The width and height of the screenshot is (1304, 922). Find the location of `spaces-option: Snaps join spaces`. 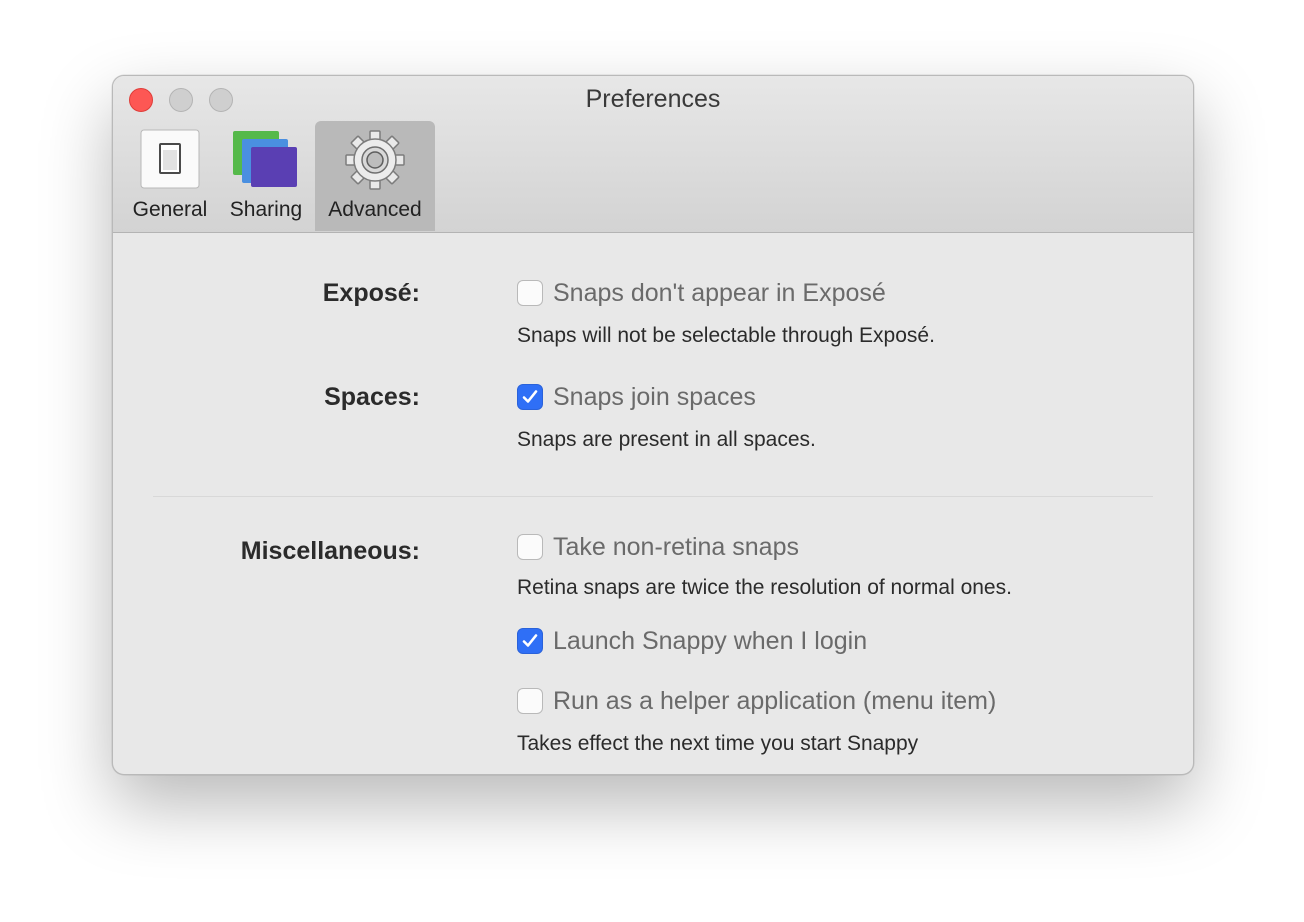

spaces-option: Snaps join spaces is located at coordinates (636, 397).